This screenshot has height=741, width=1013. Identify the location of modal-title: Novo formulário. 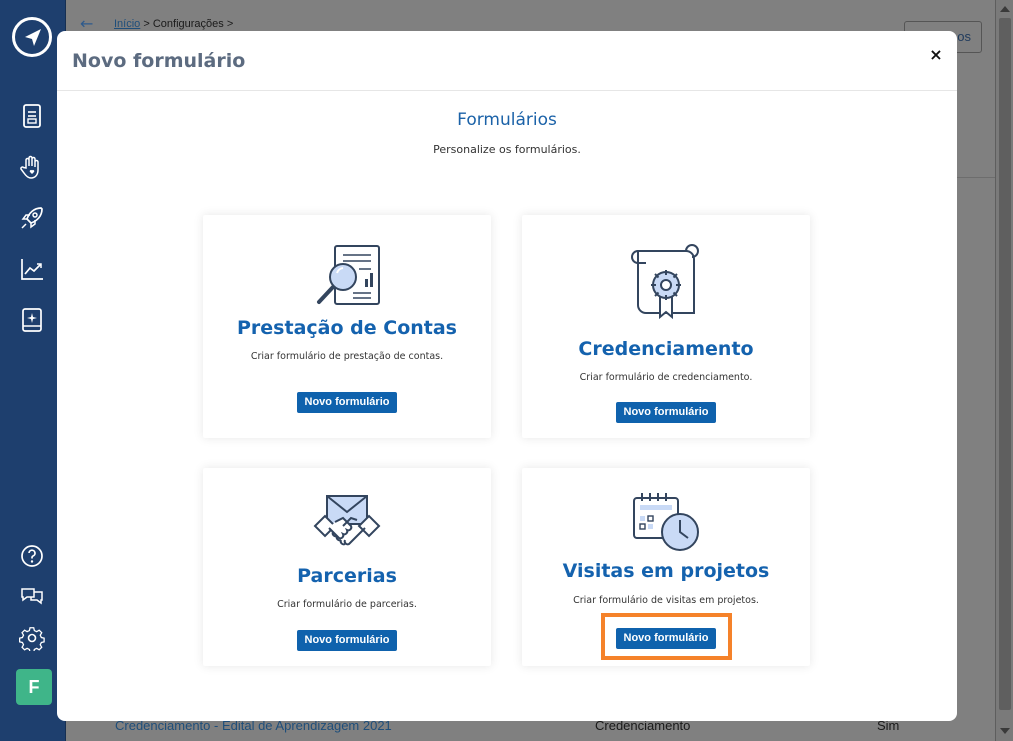
(159, 61).